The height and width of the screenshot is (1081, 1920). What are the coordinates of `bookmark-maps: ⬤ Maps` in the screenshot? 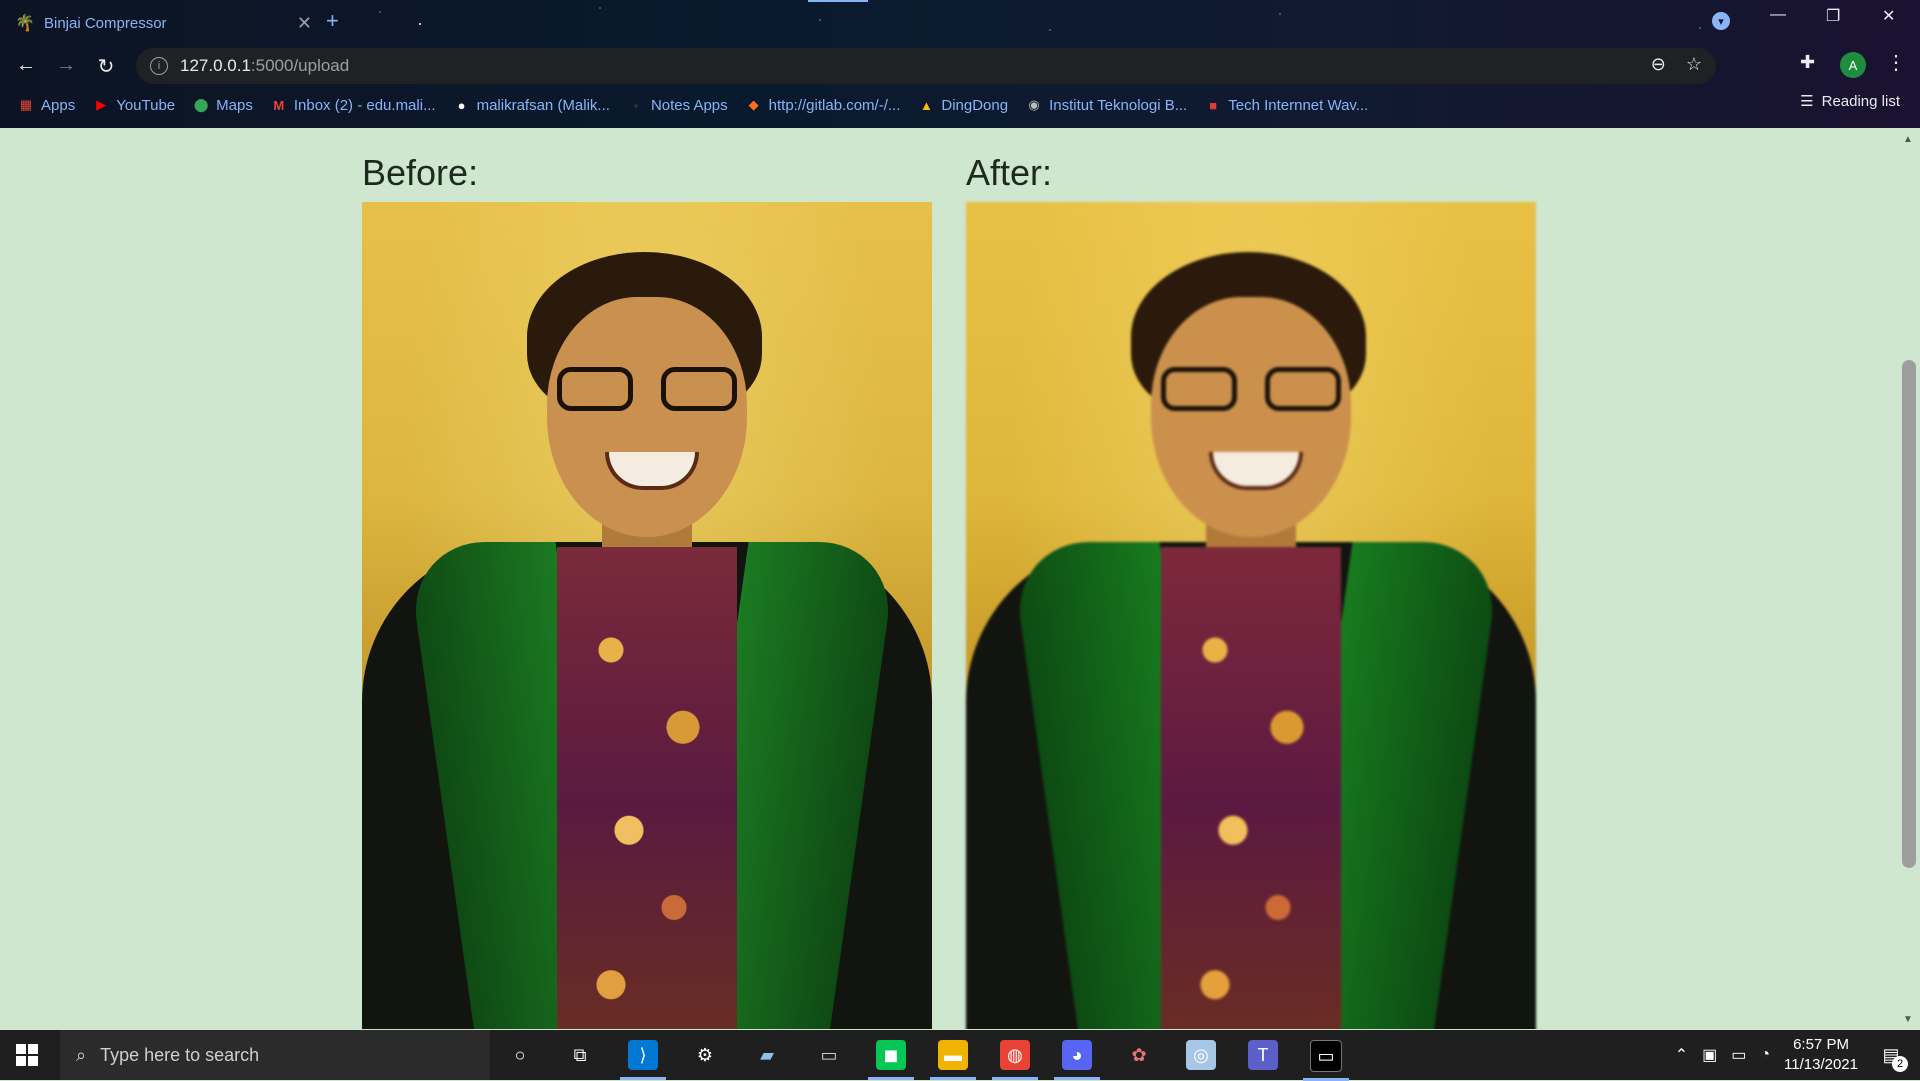 It's located at (223, 105).